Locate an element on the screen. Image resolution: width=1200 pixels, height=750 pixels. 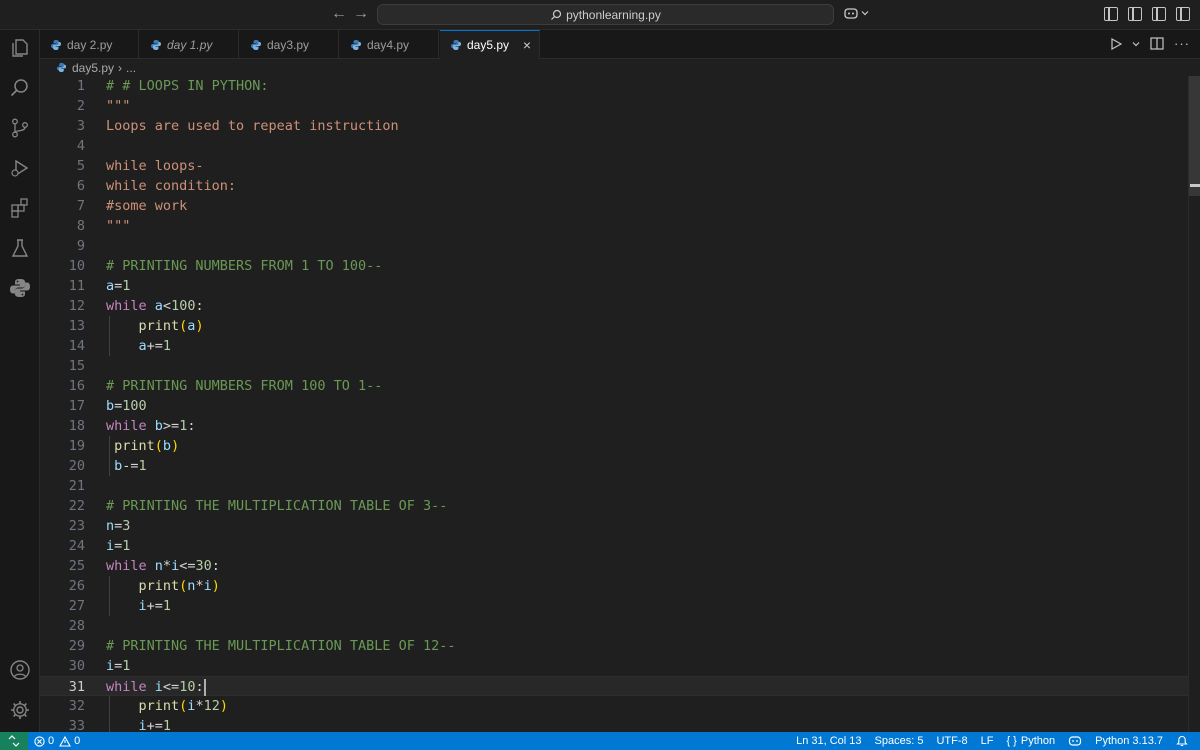
toggle-primary-sidebar-icon is located at coordinates (1135, 14).